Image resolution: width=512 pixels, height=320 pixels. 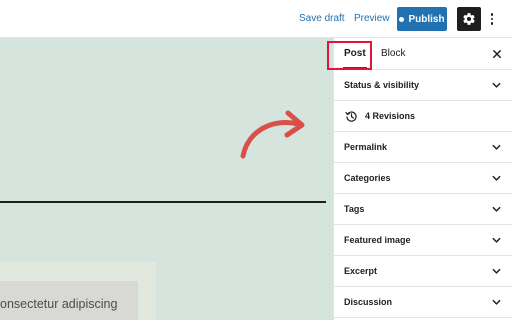 I want to click on panel-tags: Tags, so click(x=423, y=209).